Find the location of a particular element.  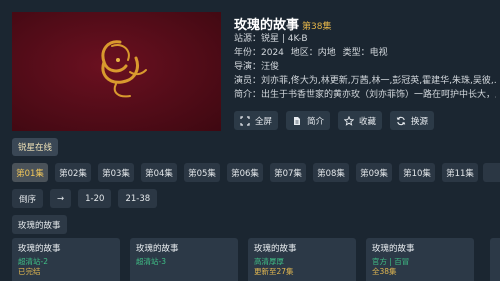

fullscreen-button: 全屏 is located at coordinates (256, 120).